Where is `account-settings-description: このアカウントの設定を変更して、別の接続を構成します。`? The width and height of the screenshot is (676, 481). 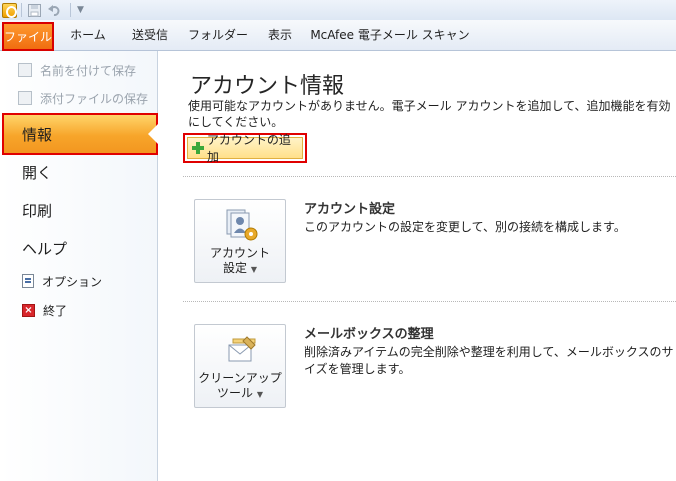
account-settings-description: このアカウントの設定を変更して、別の接続を構成します。 is located at coordinates (465, 227).